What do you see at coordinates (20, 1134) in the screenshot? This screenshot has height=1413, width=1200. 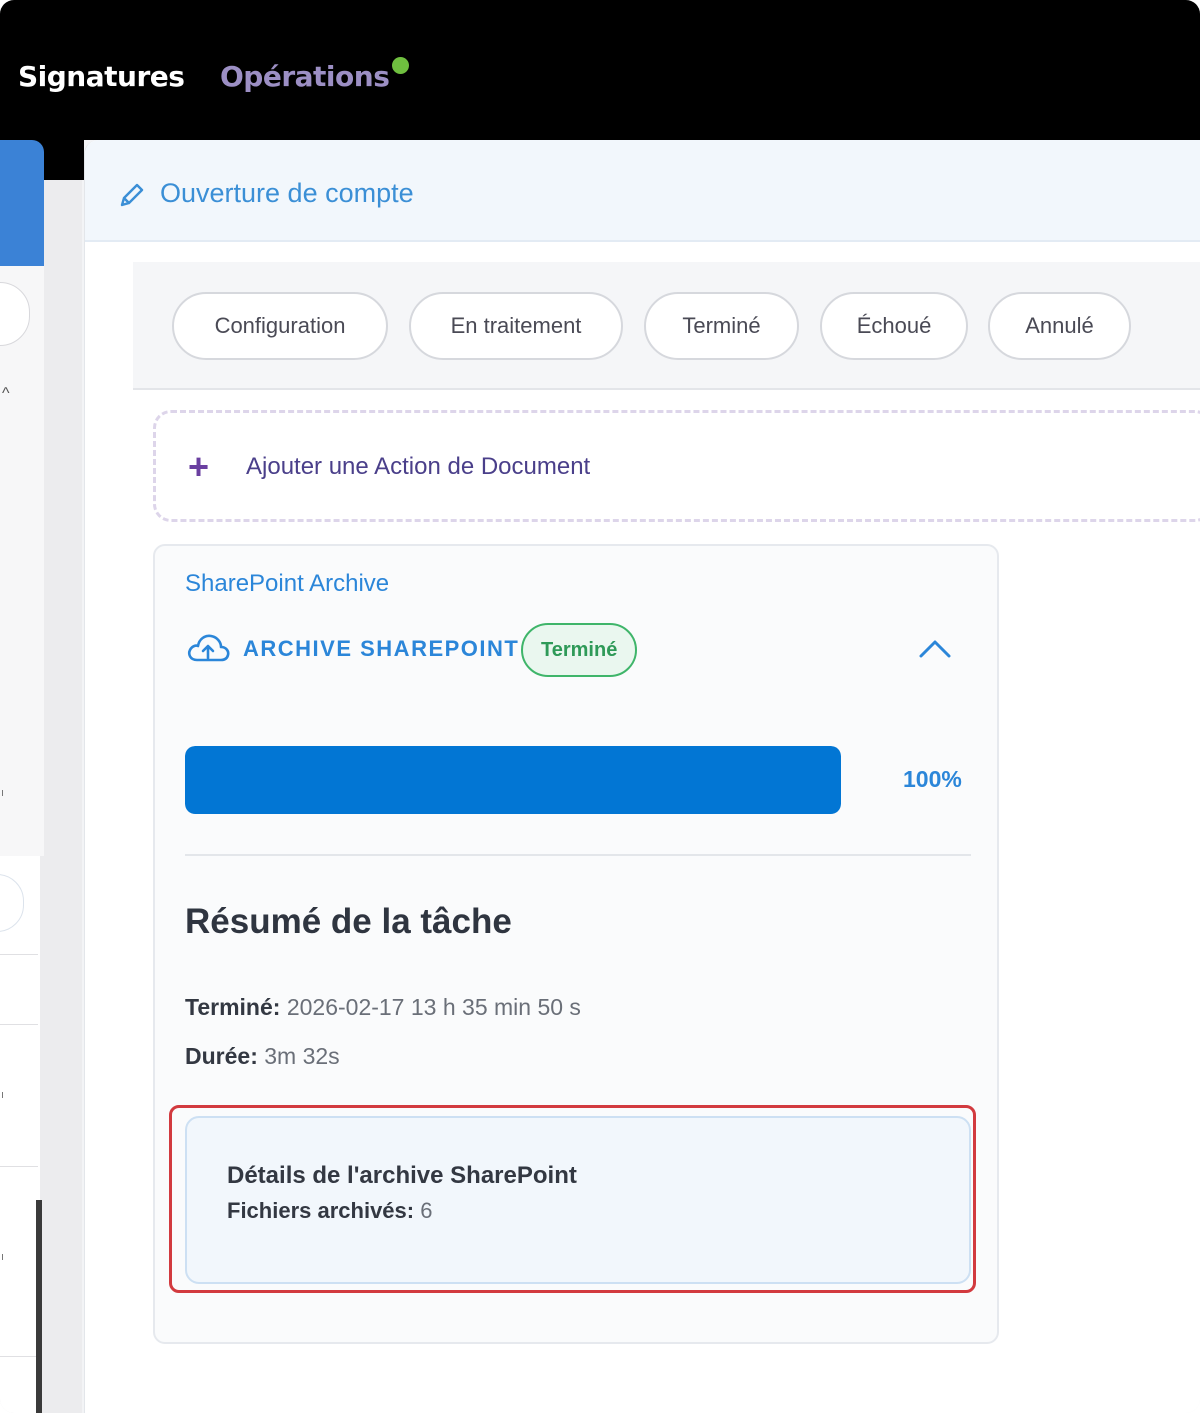 I see `sidebar-list` at bounding box center [20, 1134].